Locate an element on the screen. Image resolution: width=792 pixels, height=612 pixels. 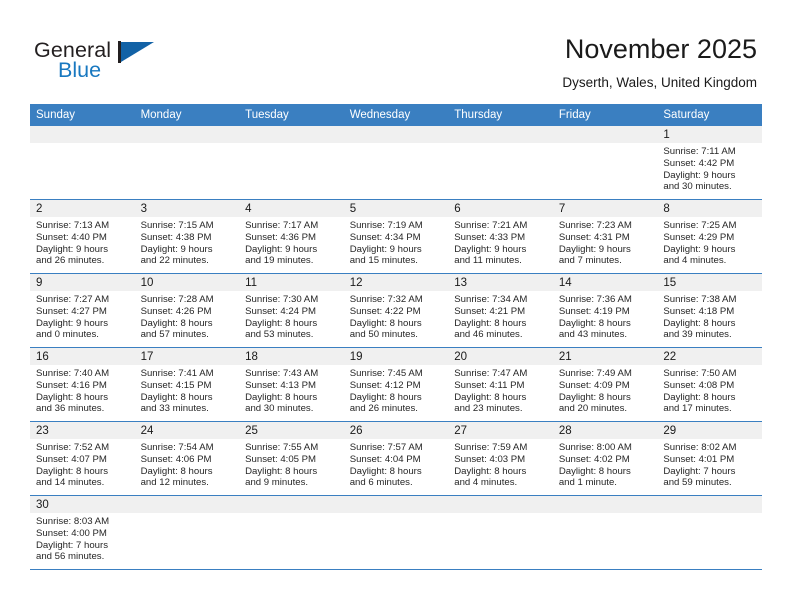
sunset-text: Sunset: 4:06 PM is located at coordinates (176, 459).